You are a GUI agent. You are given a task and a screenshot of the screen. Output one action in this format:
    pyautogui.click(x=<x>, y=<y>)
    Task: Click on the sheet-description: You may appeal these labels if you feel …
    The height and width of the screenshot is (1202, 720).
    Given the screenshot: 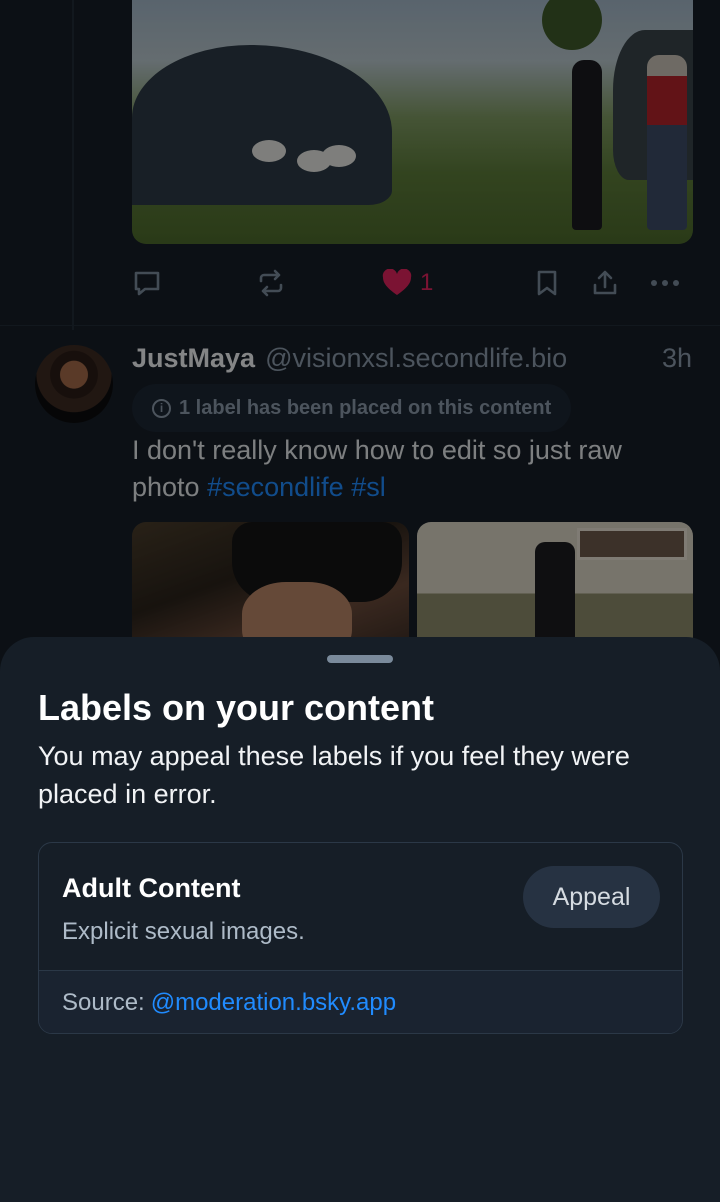 What is the action you would take?
    pyautogui.click(x=334, y=775)
    